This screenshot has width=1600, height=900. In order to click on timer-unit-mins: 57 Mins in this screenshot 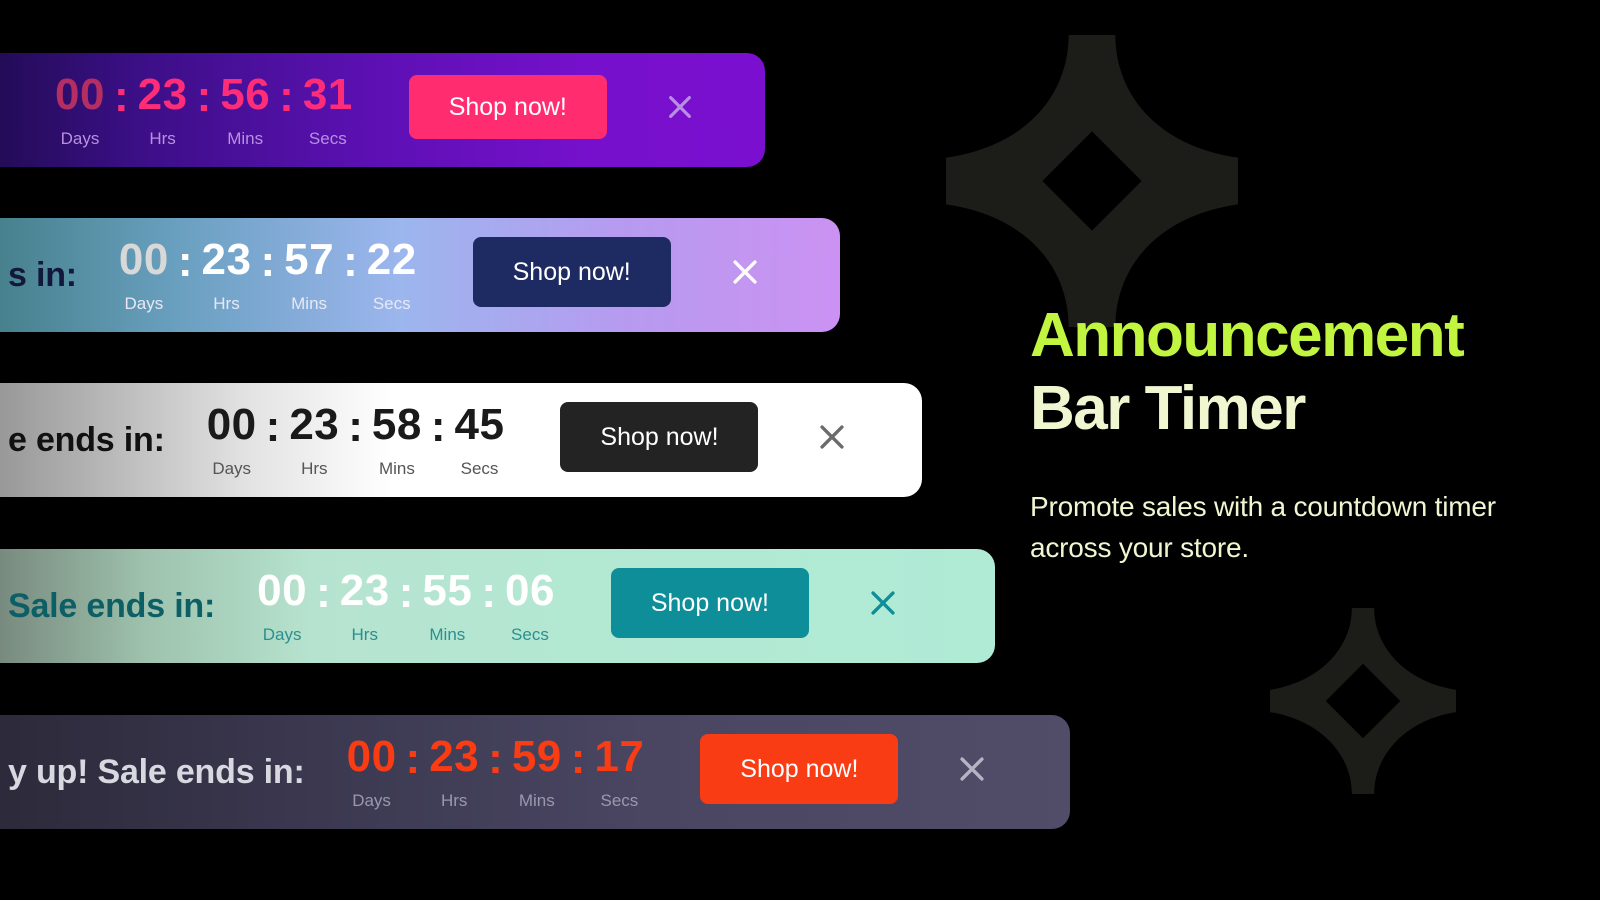, I will do `click(309, 274)`.